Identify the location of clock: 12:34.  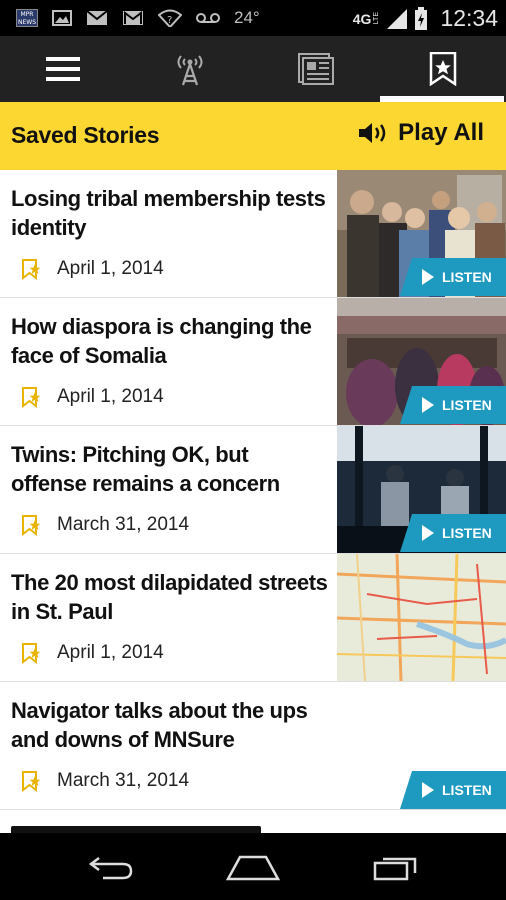
(469, 18).